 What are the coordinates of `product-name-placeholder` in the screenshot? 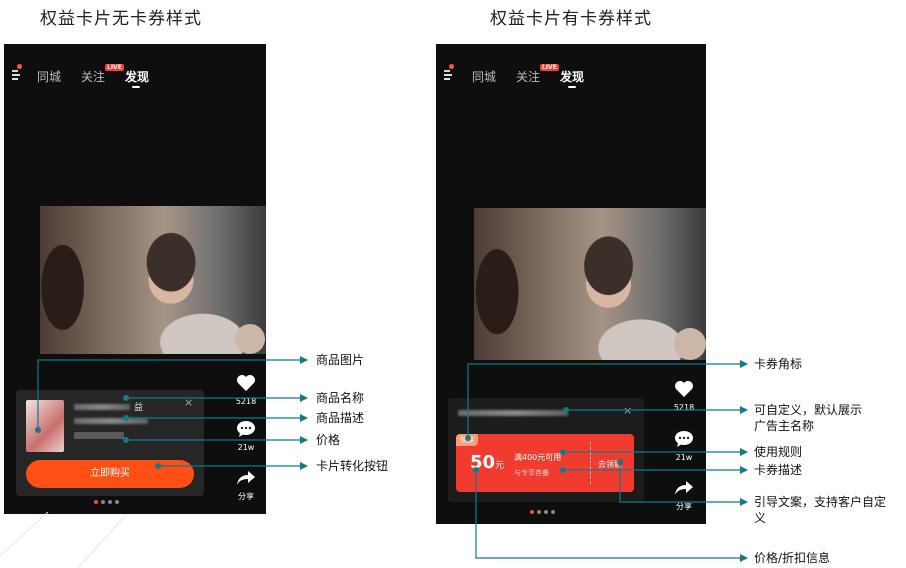 It's located at (102, 407).